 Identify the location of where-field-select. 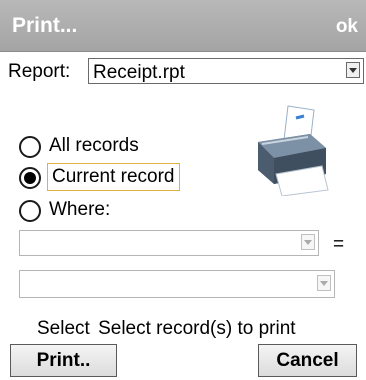
(169, 243).